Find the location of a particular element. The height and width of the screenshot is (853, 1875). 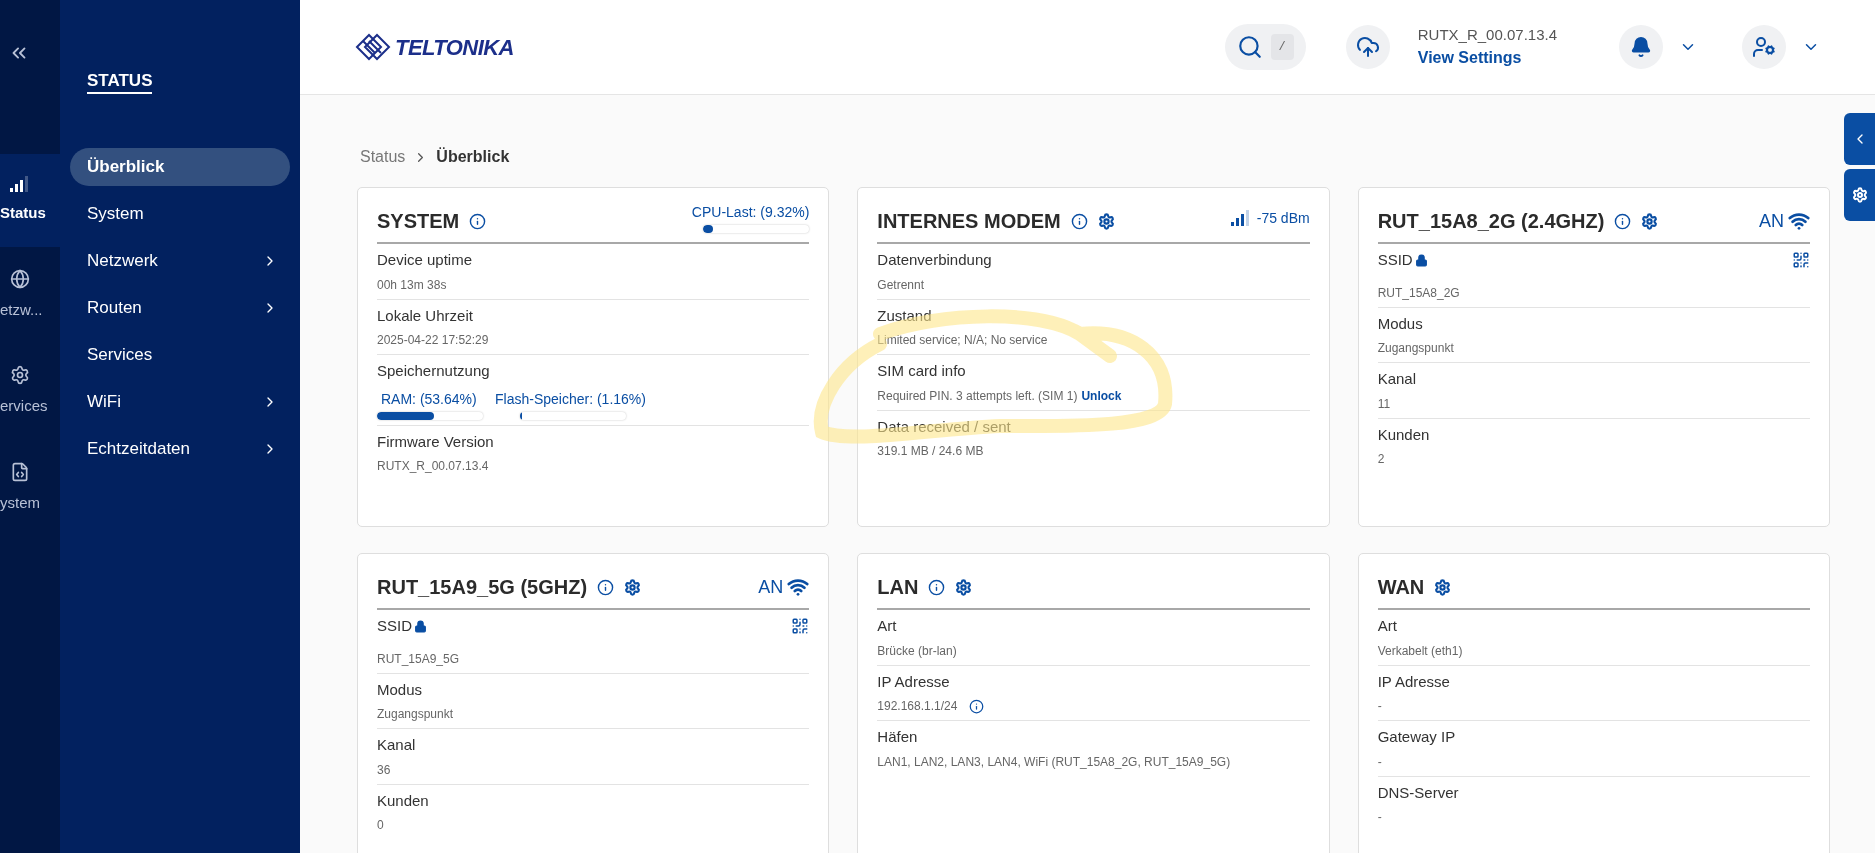

cpu-load-label: CPU-Last: (9.32%) is located at coordinates (750, 212).